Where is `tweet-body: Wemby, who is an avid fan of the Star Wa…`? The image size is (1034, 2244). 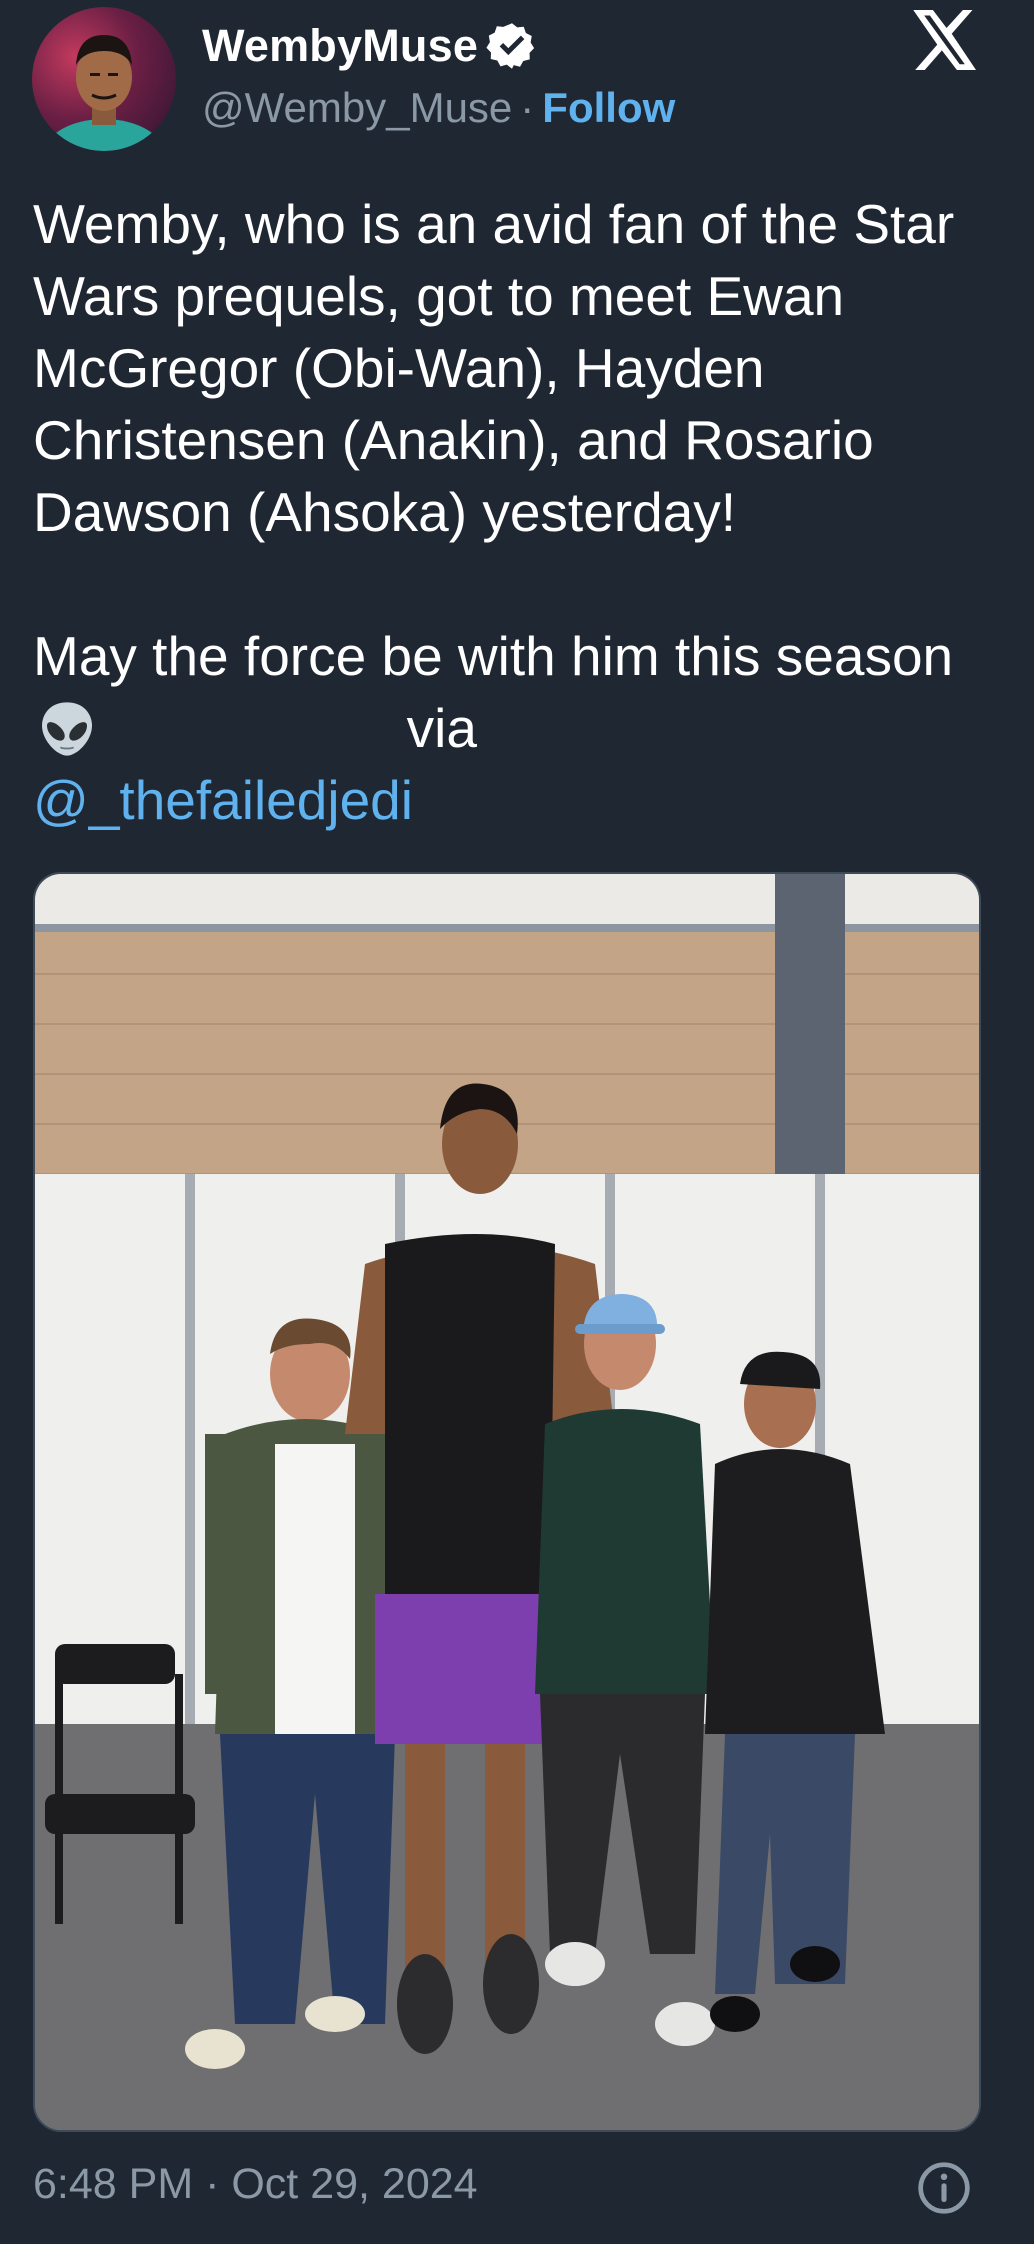
tweet-body: Wemby, who is an avid fan of the Star Wa… is located at coordinates (501, 368).